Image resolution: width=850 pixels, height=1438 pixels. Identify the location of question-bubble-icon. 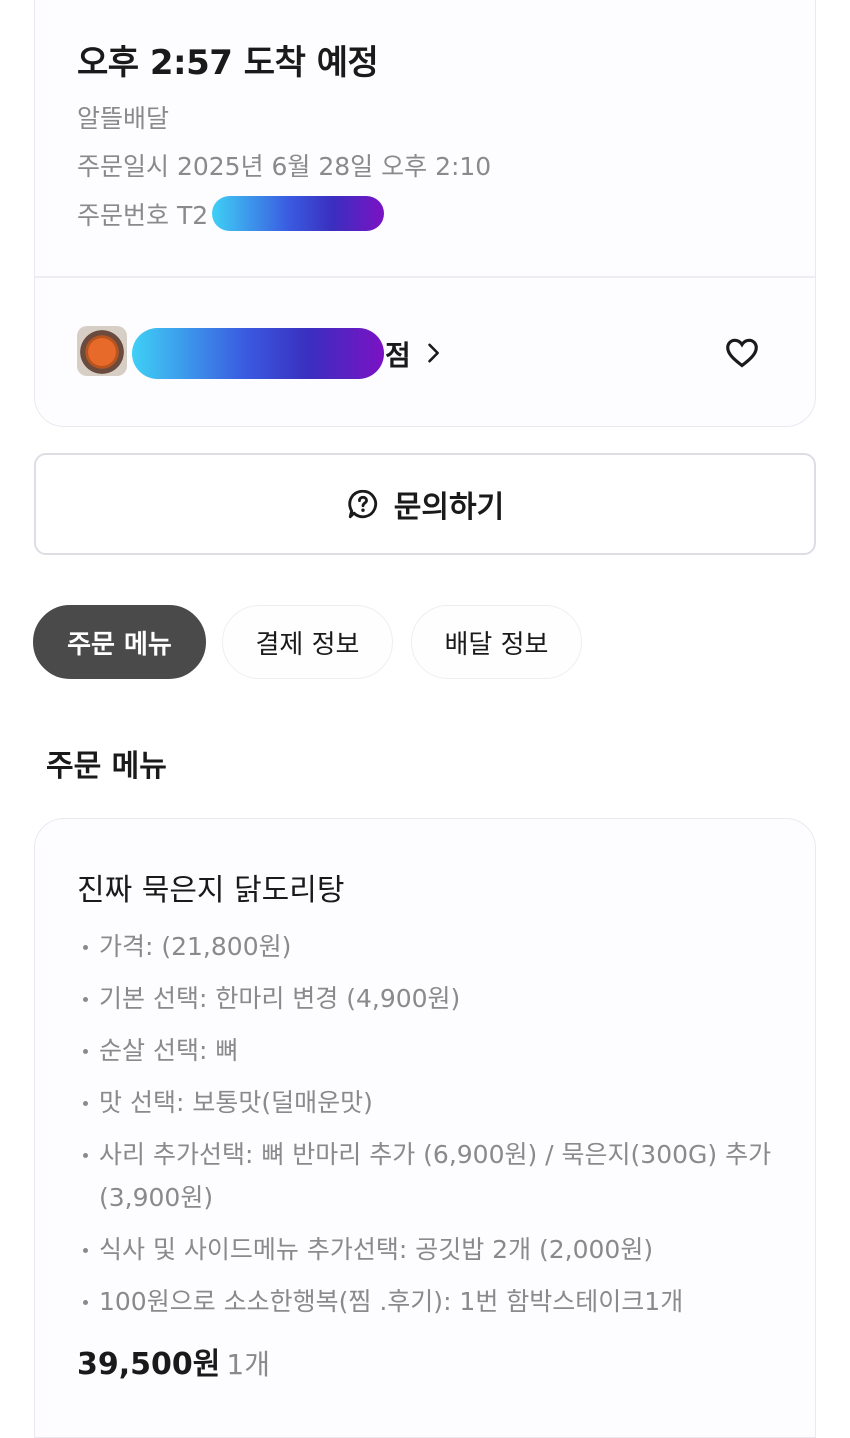
(362, 504).